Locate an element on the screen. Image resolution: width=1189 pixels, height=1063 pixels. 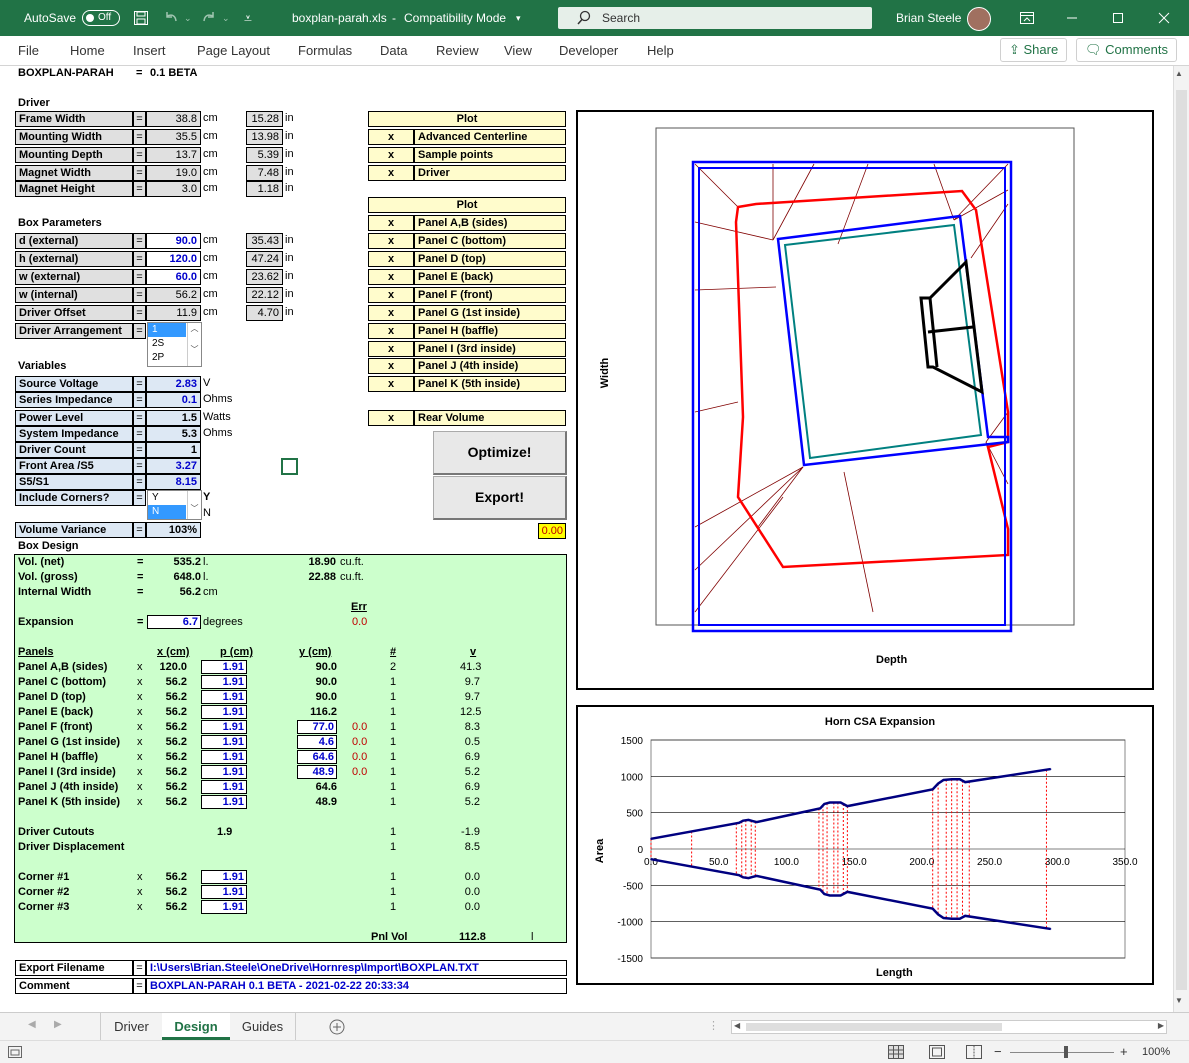
minimize-icon is located at coordinates (1072, 18).